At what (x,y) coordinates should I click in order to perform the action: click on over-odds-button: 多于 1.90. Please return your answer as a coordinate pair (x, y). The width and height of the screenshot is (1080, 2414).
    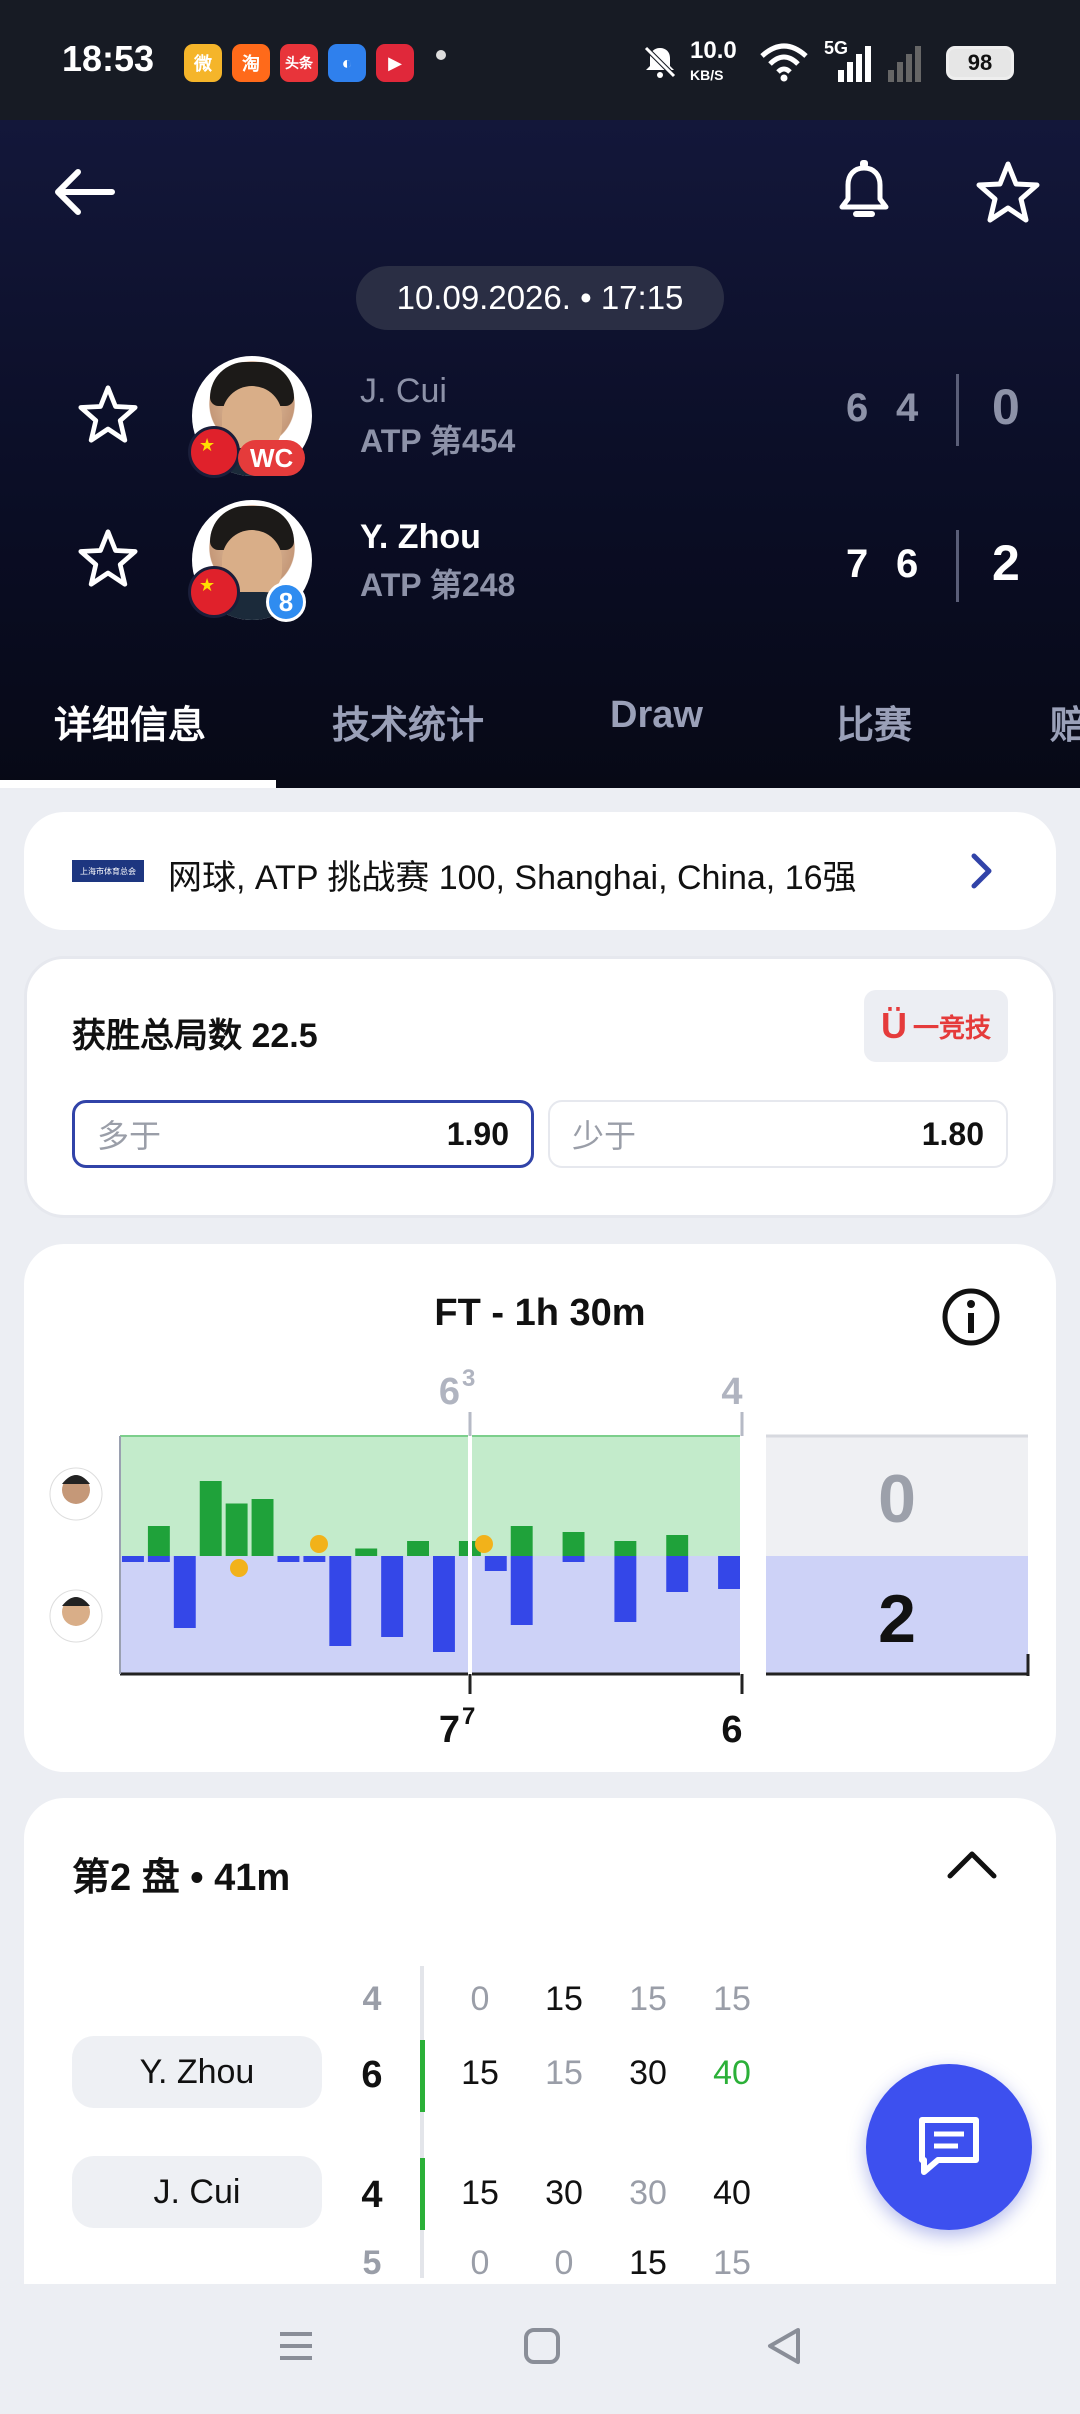
    Looking at the image, I should click on (303, 1134).